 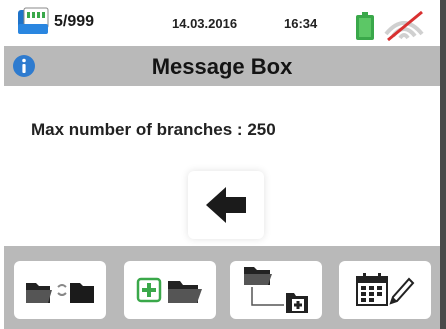 I want to click on memory-counter: 5/999, so click(x=74, y=21).